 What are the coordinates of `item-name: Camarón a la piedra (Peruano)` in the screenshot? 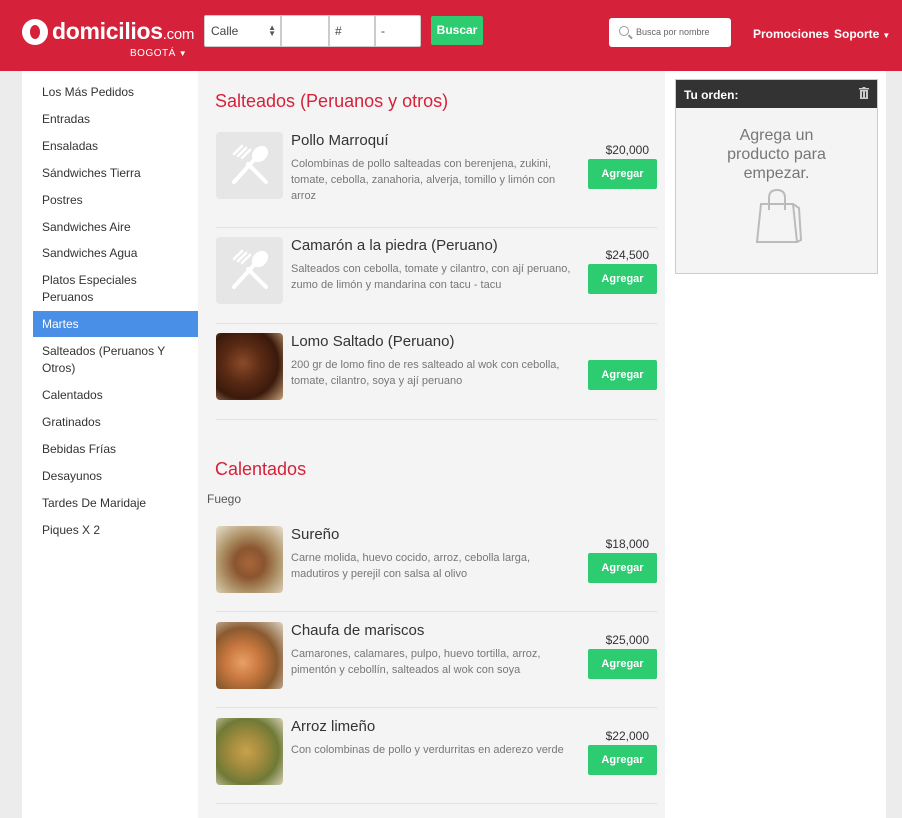 It's located at (394, 245).